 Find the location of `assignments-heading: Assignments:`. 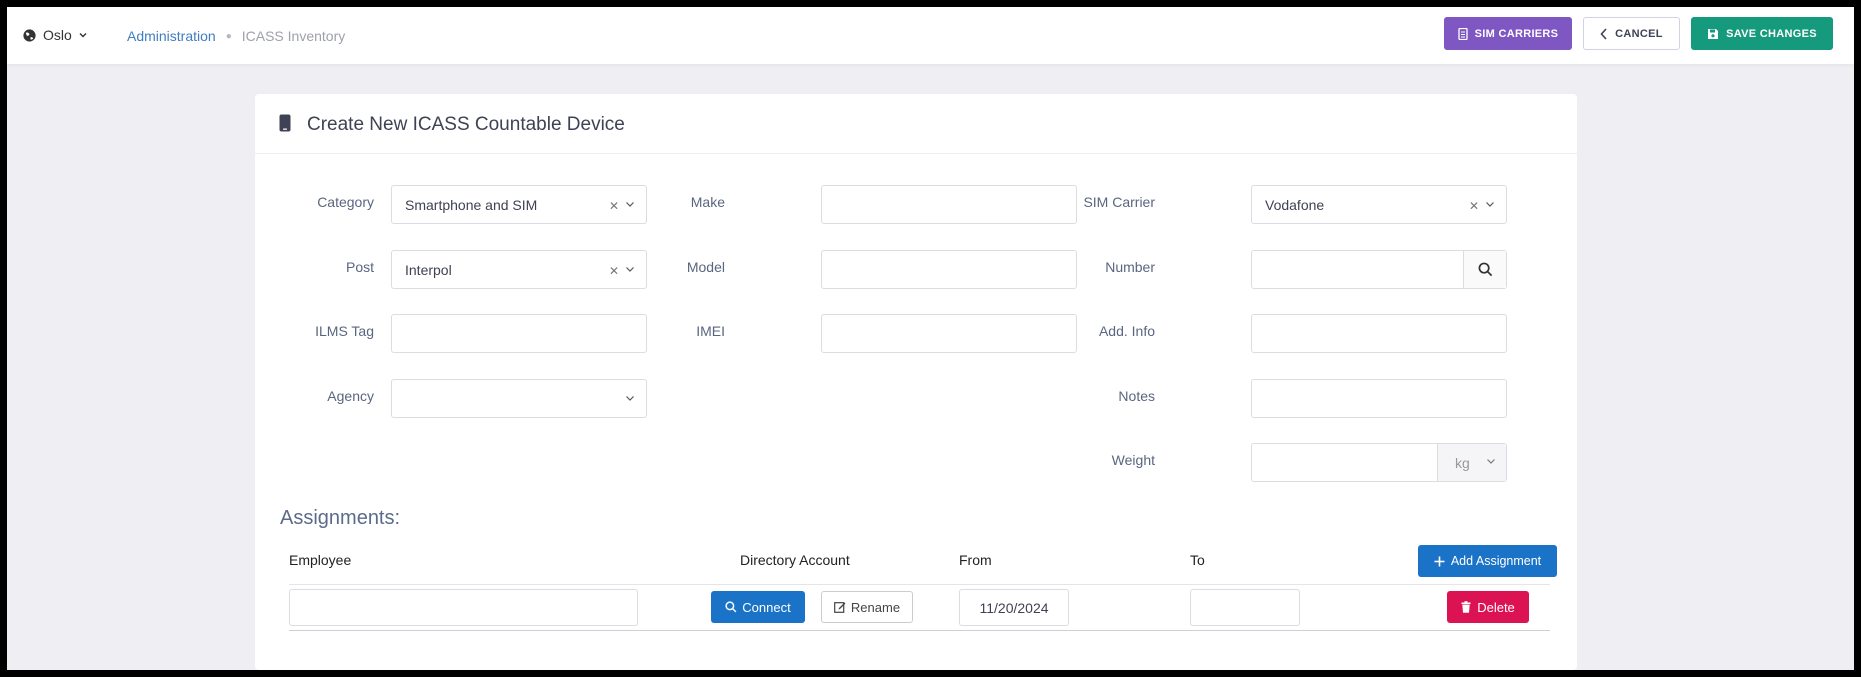

assignments-heading: Assignments: is located at coordinates (340, 518).